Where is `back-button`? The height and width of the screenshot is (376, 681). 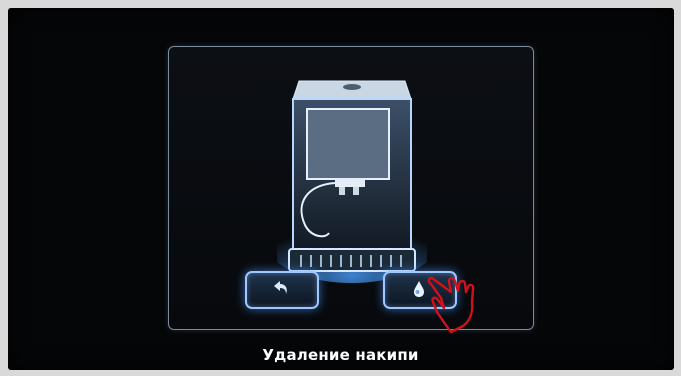
back-button is located at coordinates (282, 290).